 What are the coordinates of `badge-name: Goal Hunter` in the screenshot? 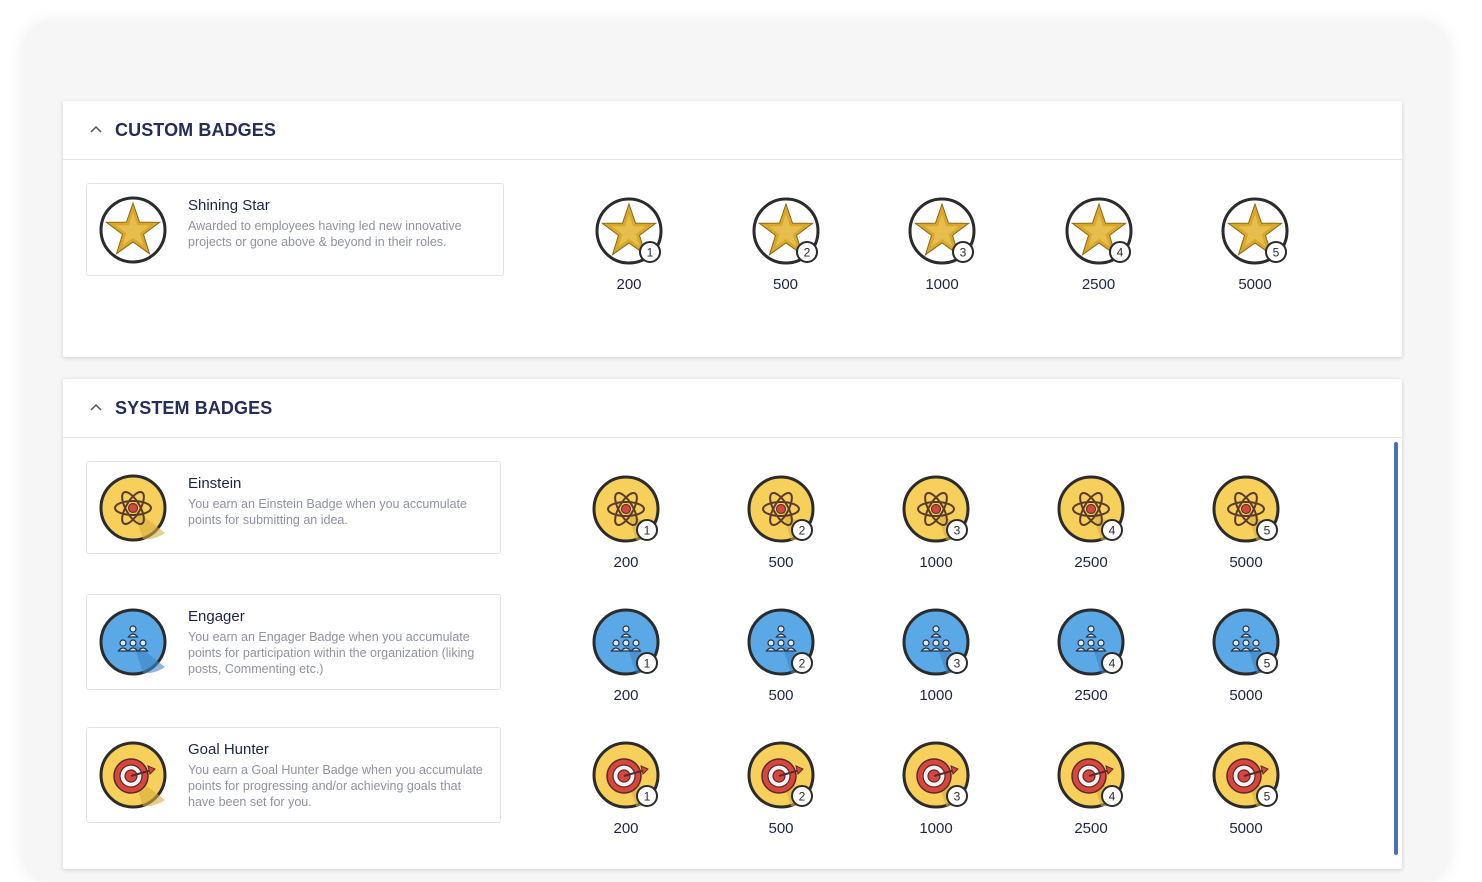 It's located at (228, 749).